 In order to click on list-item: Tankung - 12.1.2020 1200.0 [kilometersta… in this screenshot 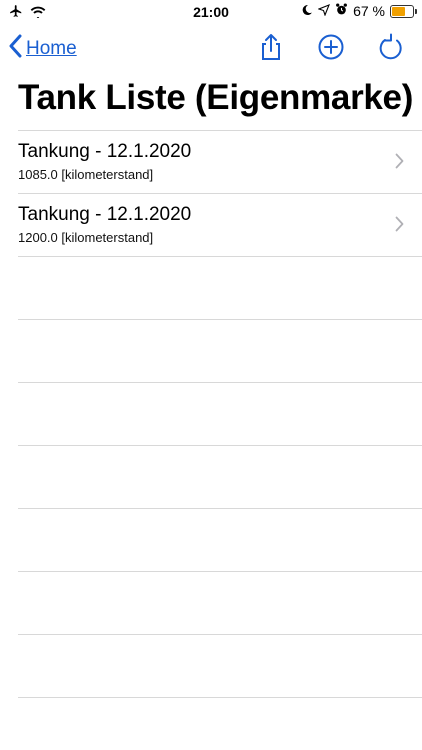, I will do `click(220, 224)`.